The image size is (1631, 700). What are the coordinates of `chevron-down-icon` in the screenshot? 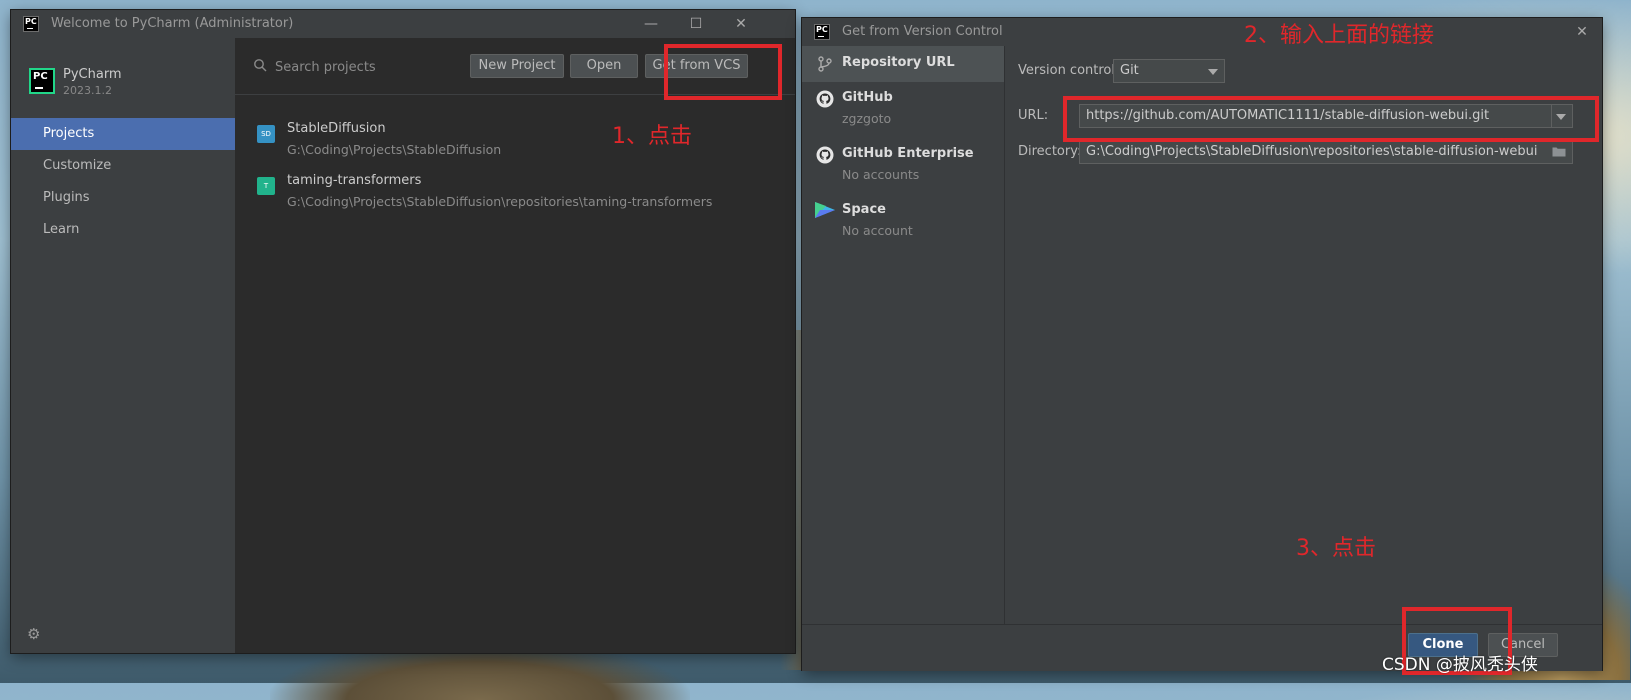 It's located at (1213, 72).